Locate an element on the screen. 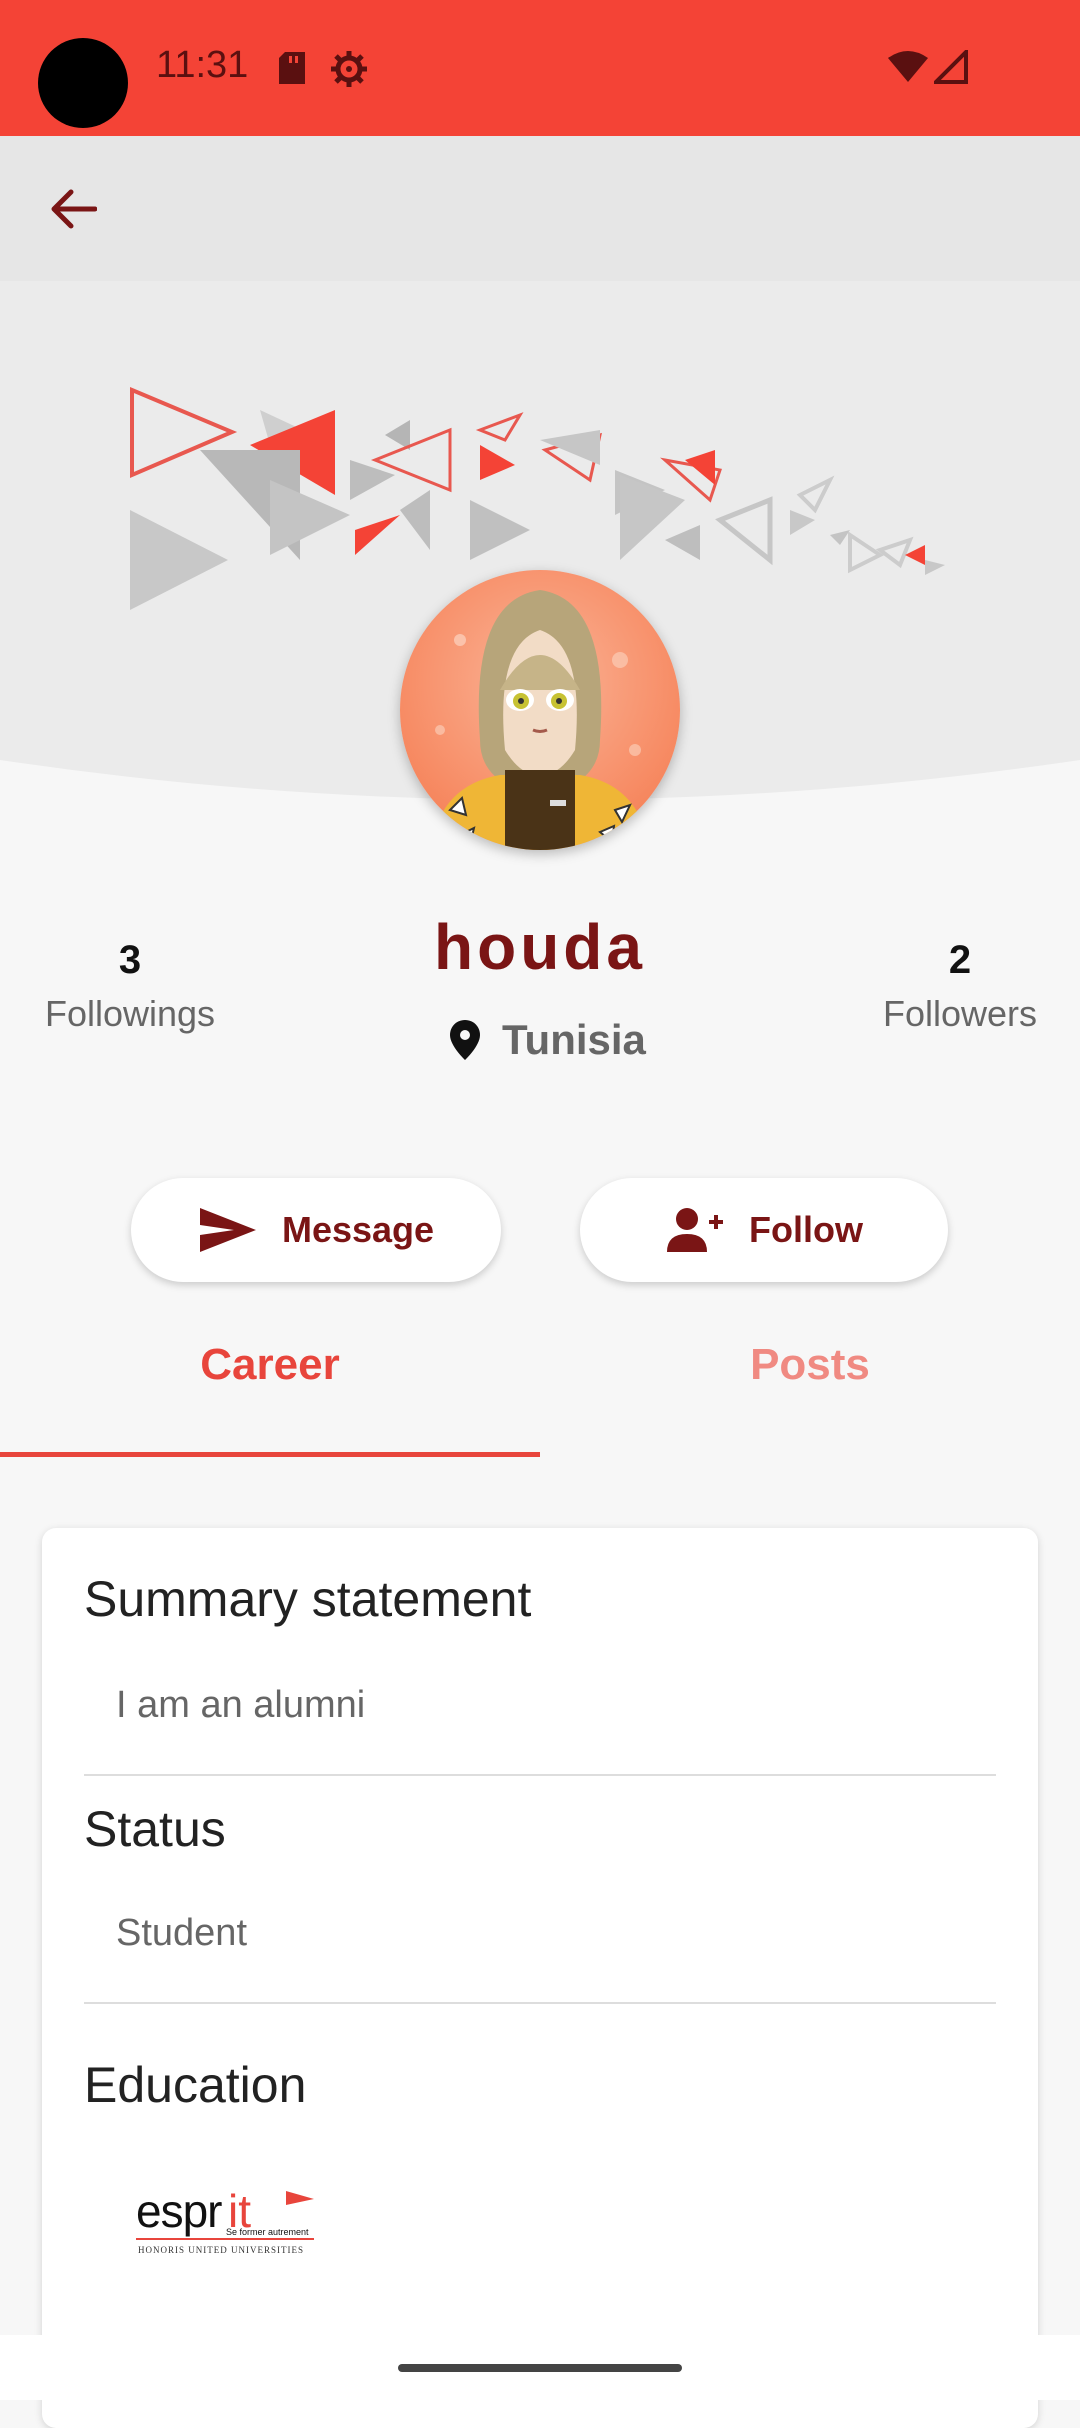  wifi-icon is located at coordinates (908, 66).